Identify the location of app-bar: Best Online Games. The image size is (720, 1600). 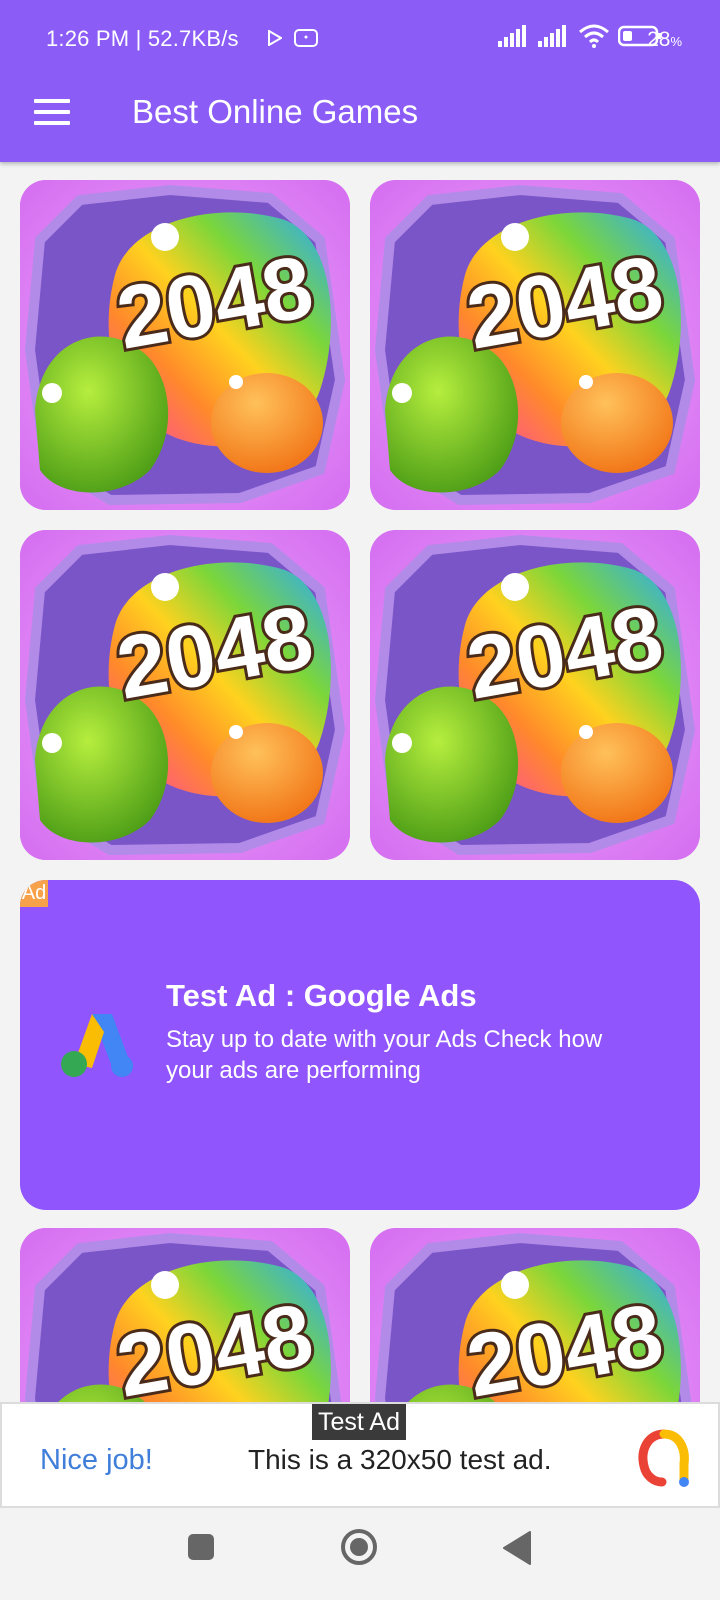
(360, 121).